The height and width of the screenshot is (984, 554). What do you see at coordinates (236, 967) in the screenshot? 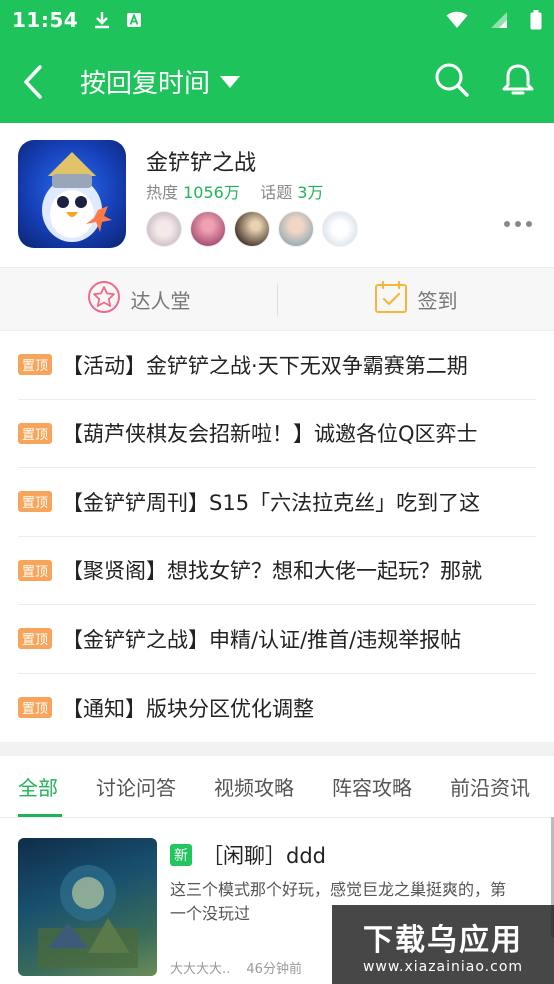
I see `post-meta: 大大大大.. 46分钟前` at bounding box center [236, 967].